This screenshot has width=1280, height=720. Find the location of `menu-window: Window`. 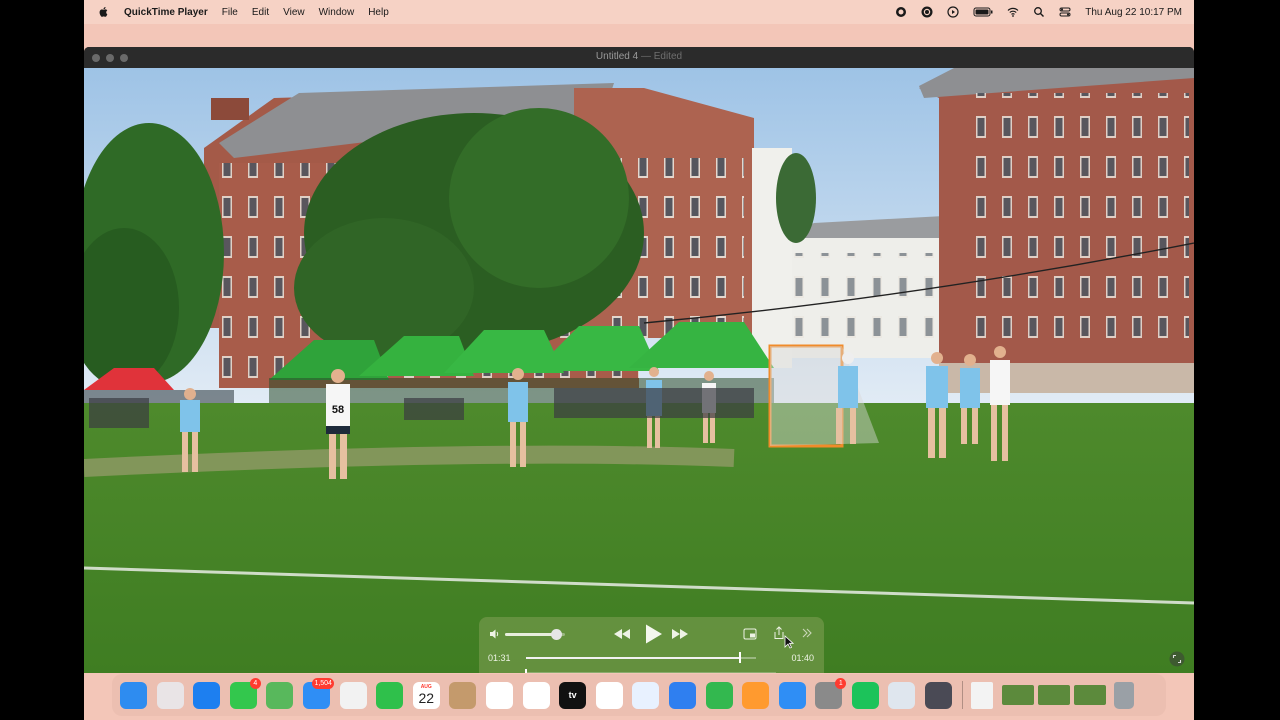

menu-window: Window is located at coordinates (337, 12).